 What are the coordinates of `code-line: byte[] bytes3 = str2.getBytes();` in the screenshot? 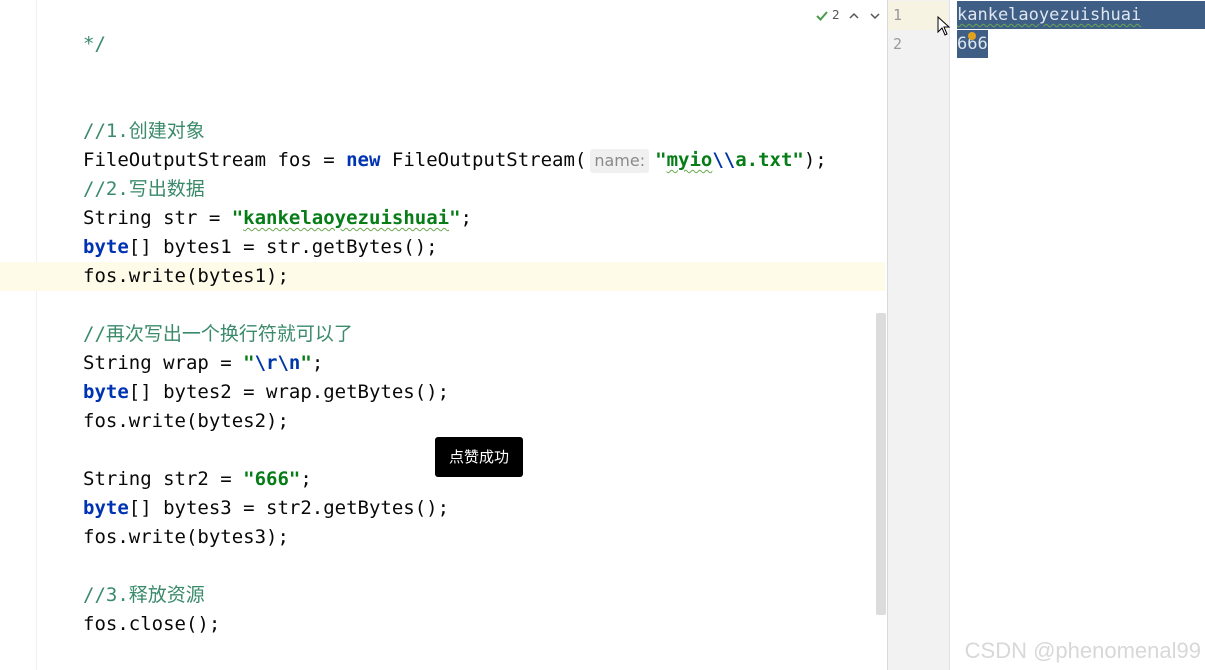 It's located at (266, 508).